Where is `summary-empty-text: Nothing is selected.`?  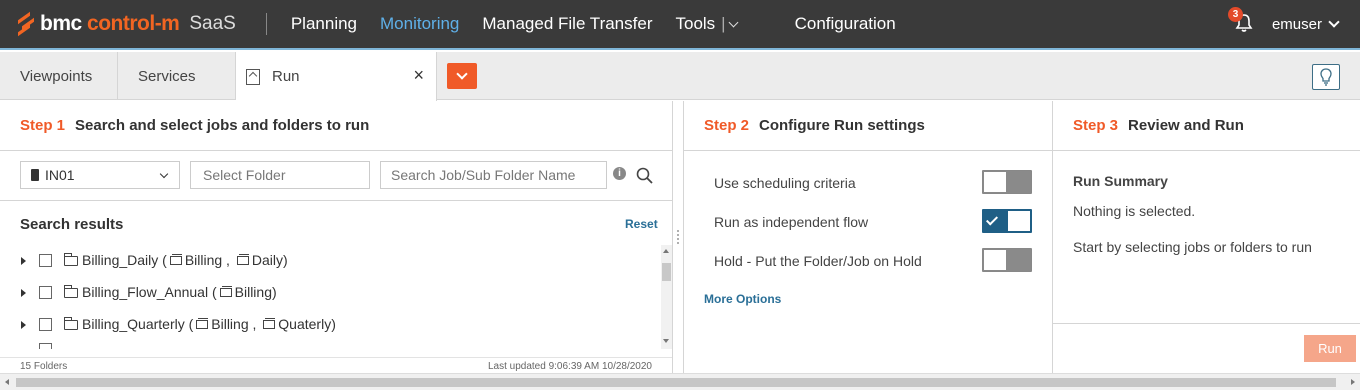 summary-empty-text: Nothing is selected. is located at coordinates (1134, 211).